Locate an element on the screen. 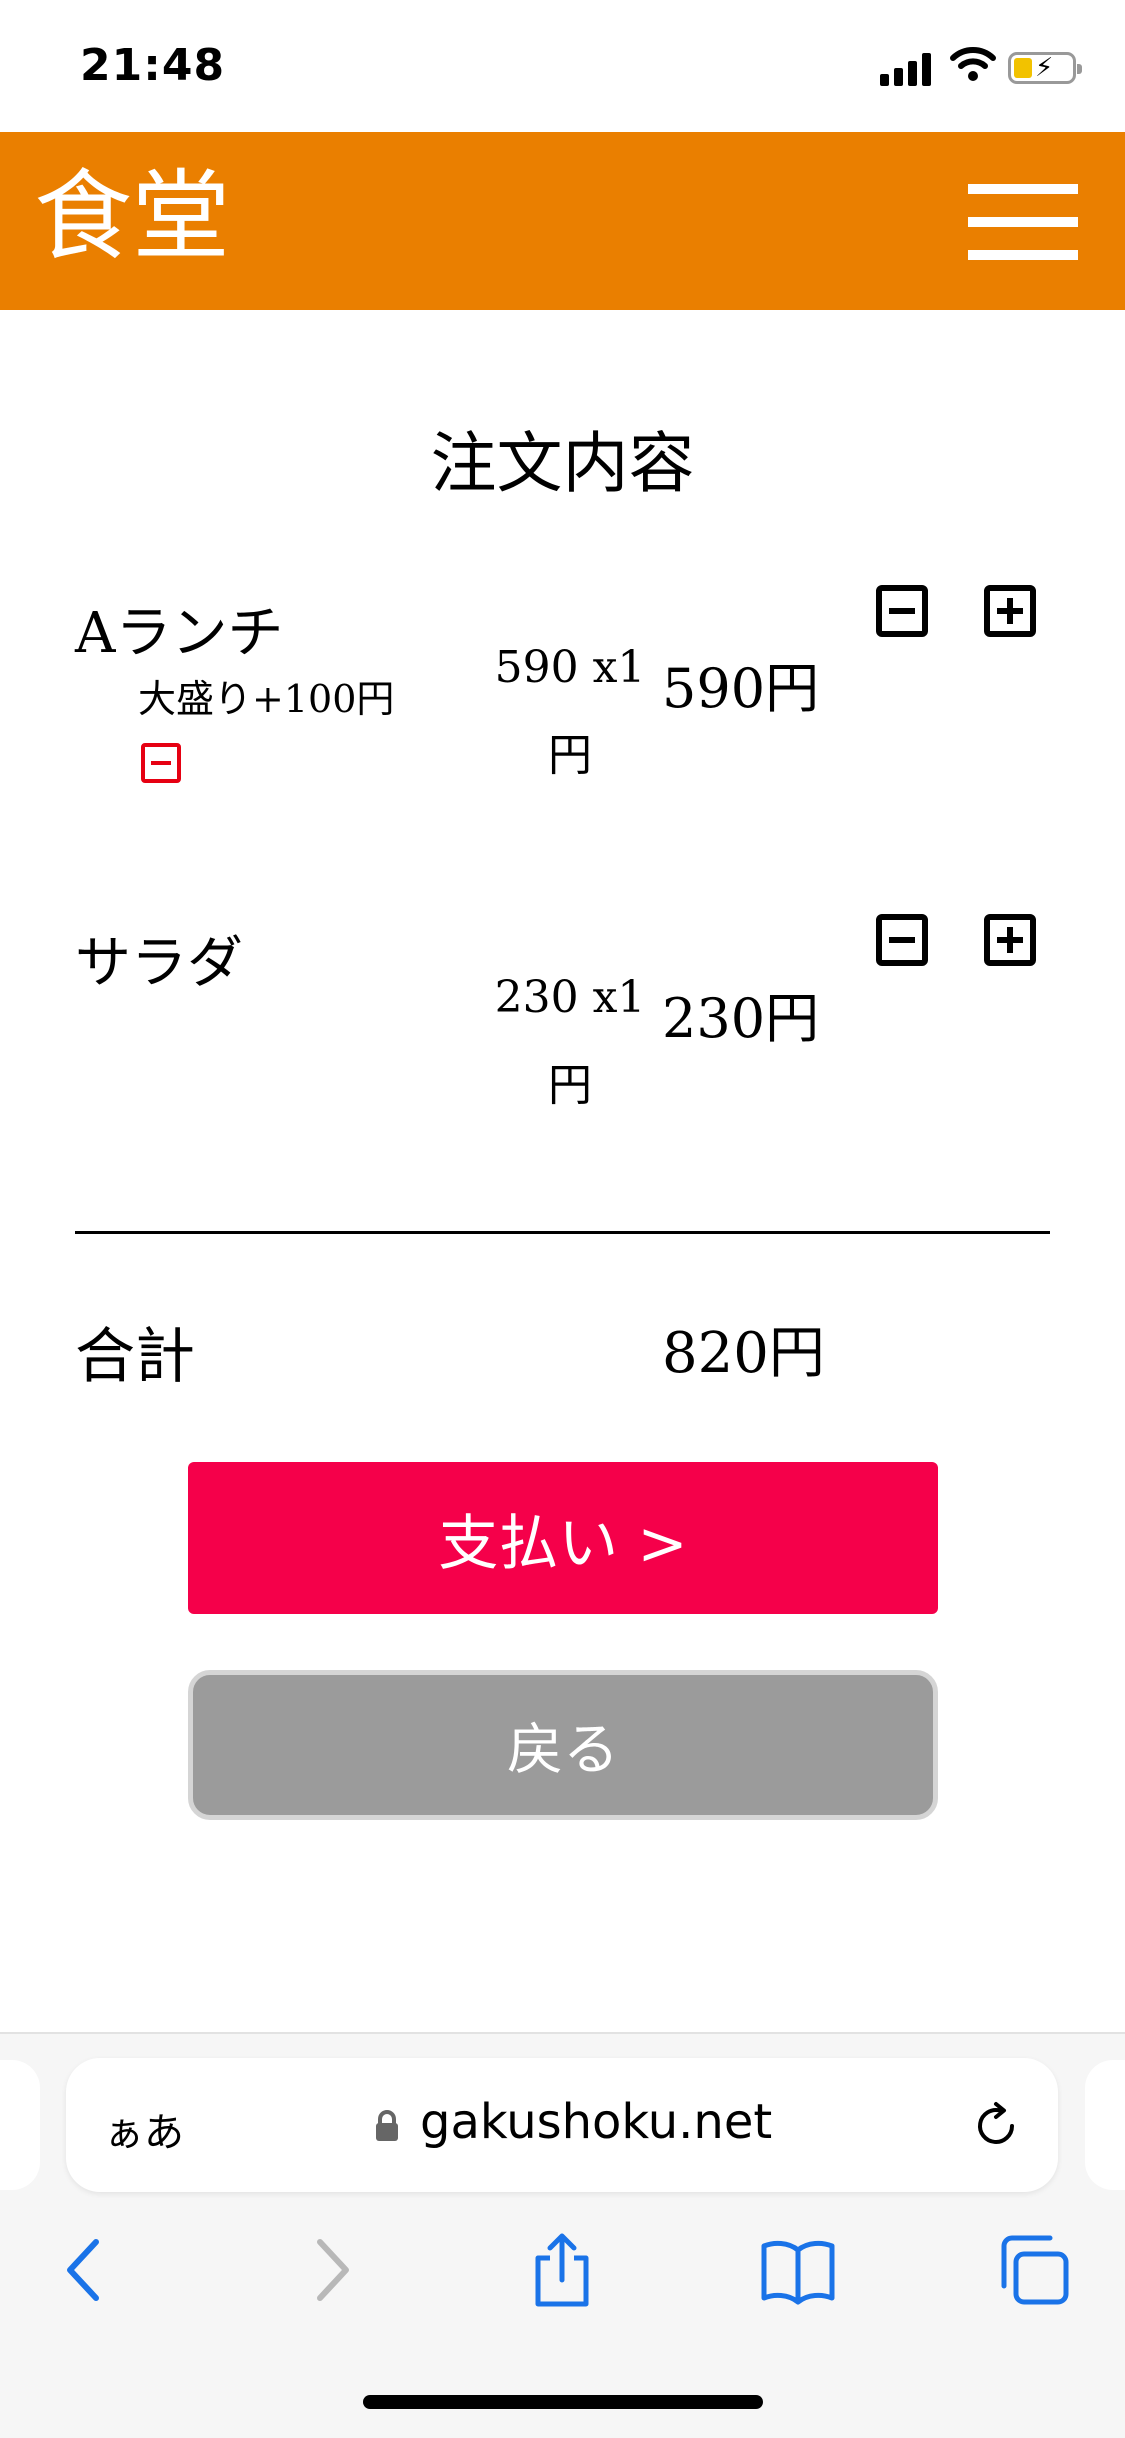  site-logo: 食堂 is located at coordinates (132, 217).